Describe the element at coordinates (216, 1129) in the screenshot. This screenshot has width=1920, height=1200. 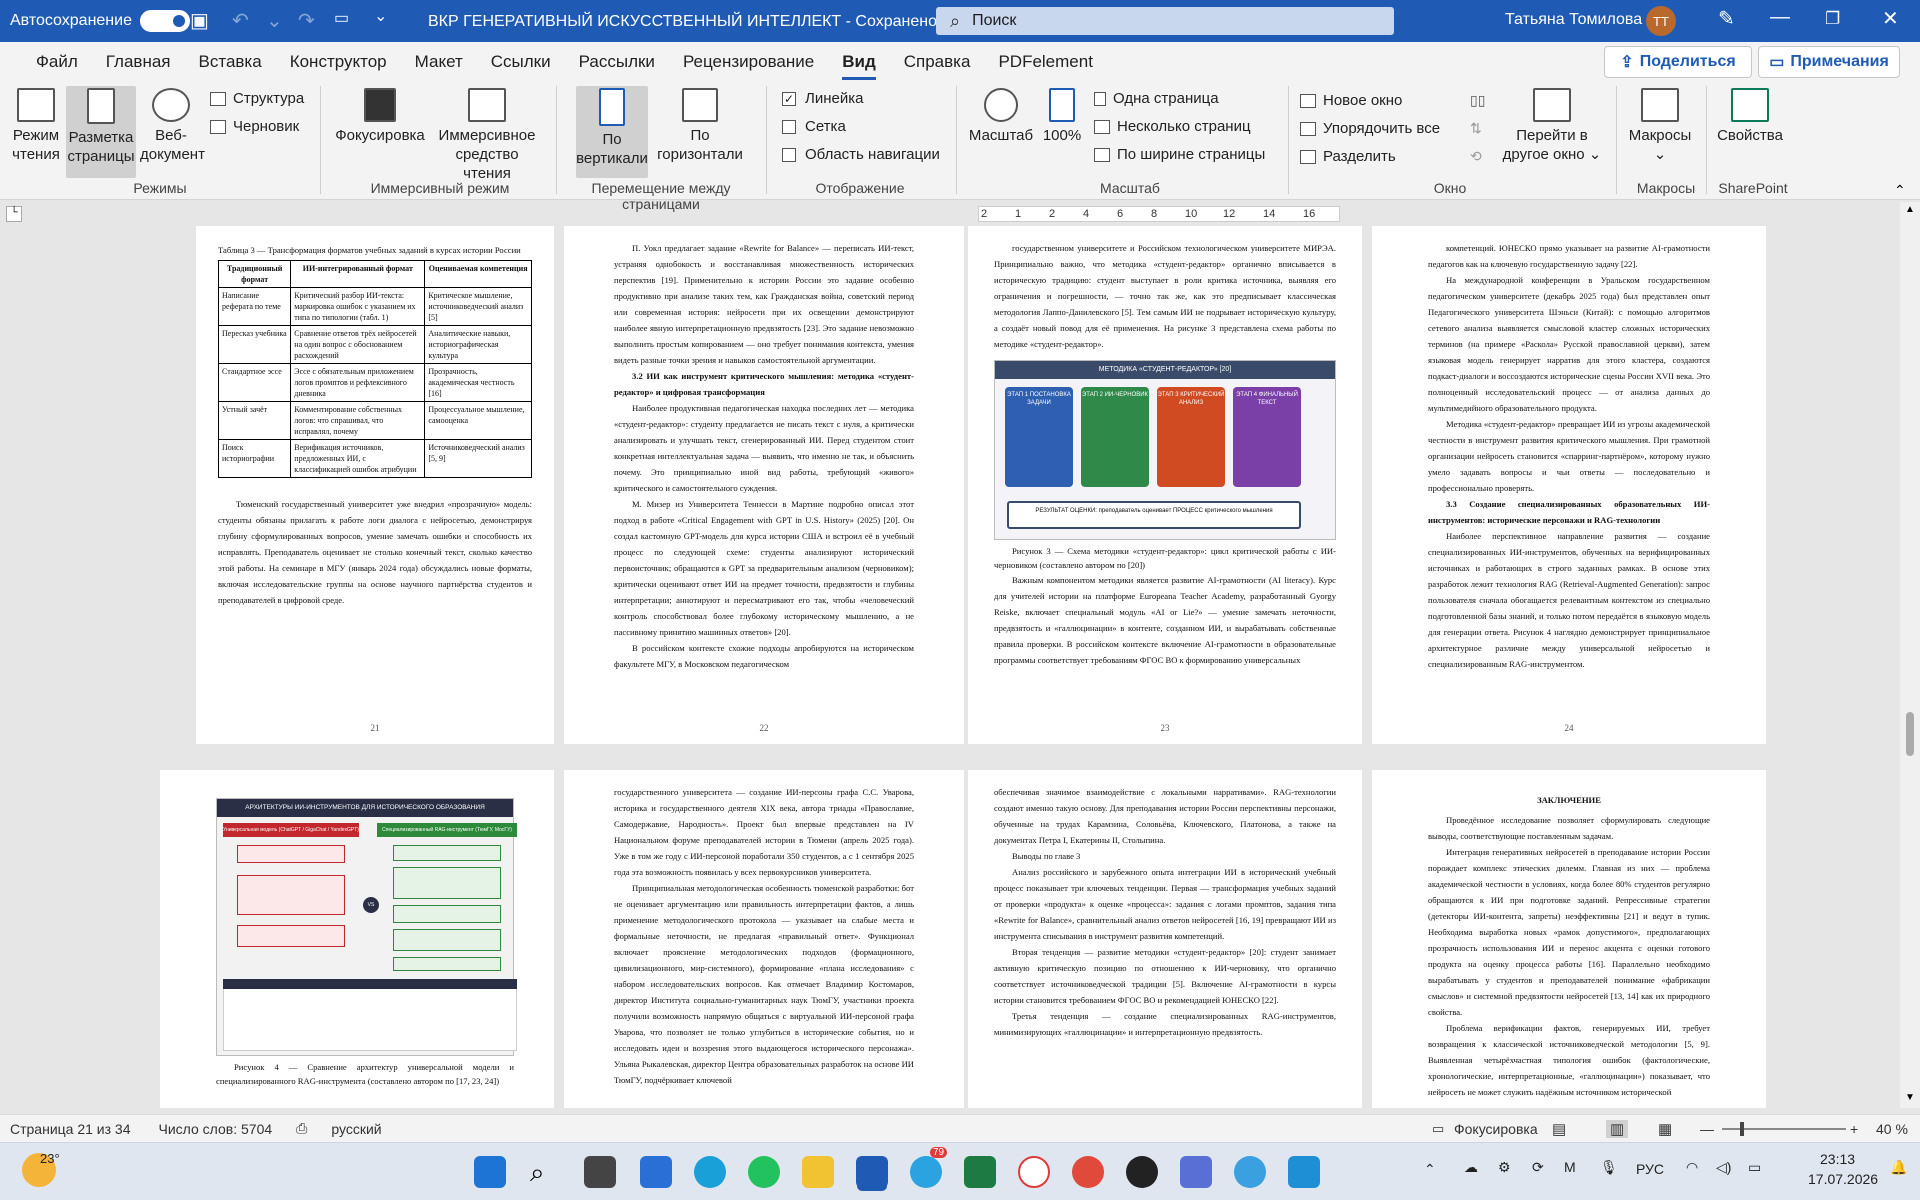
I see `word-count: Число слов: 5704` at that location.